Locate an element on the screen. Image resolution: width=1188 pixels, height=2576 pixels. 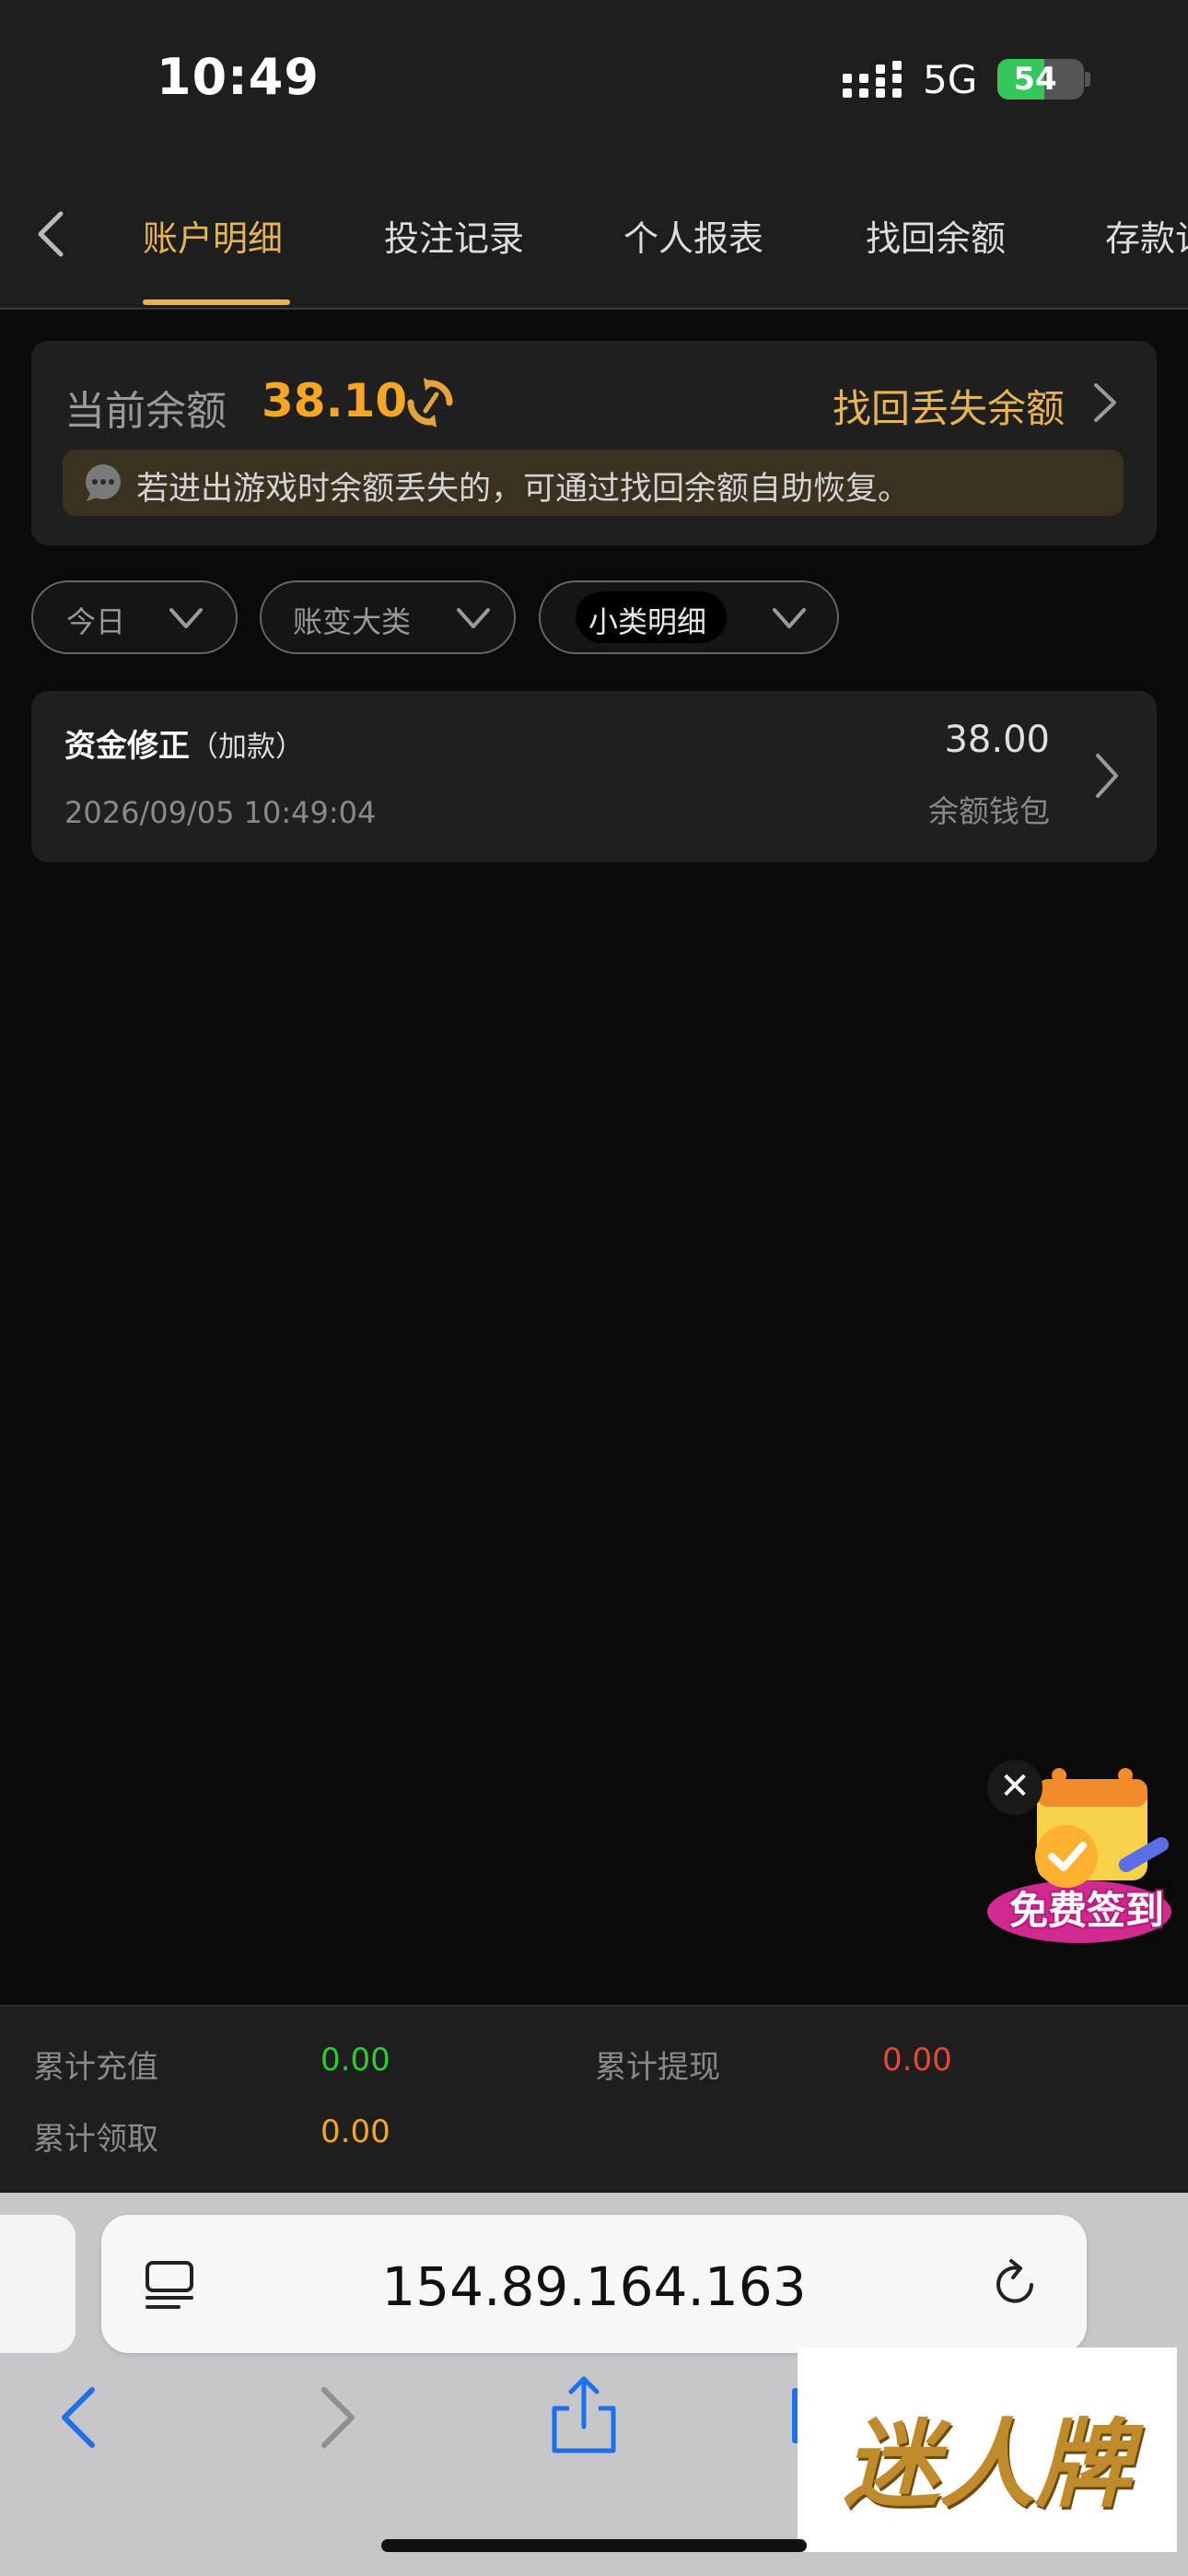
tab-personal-report: 个人报表 is located at coordinates (693, 235).